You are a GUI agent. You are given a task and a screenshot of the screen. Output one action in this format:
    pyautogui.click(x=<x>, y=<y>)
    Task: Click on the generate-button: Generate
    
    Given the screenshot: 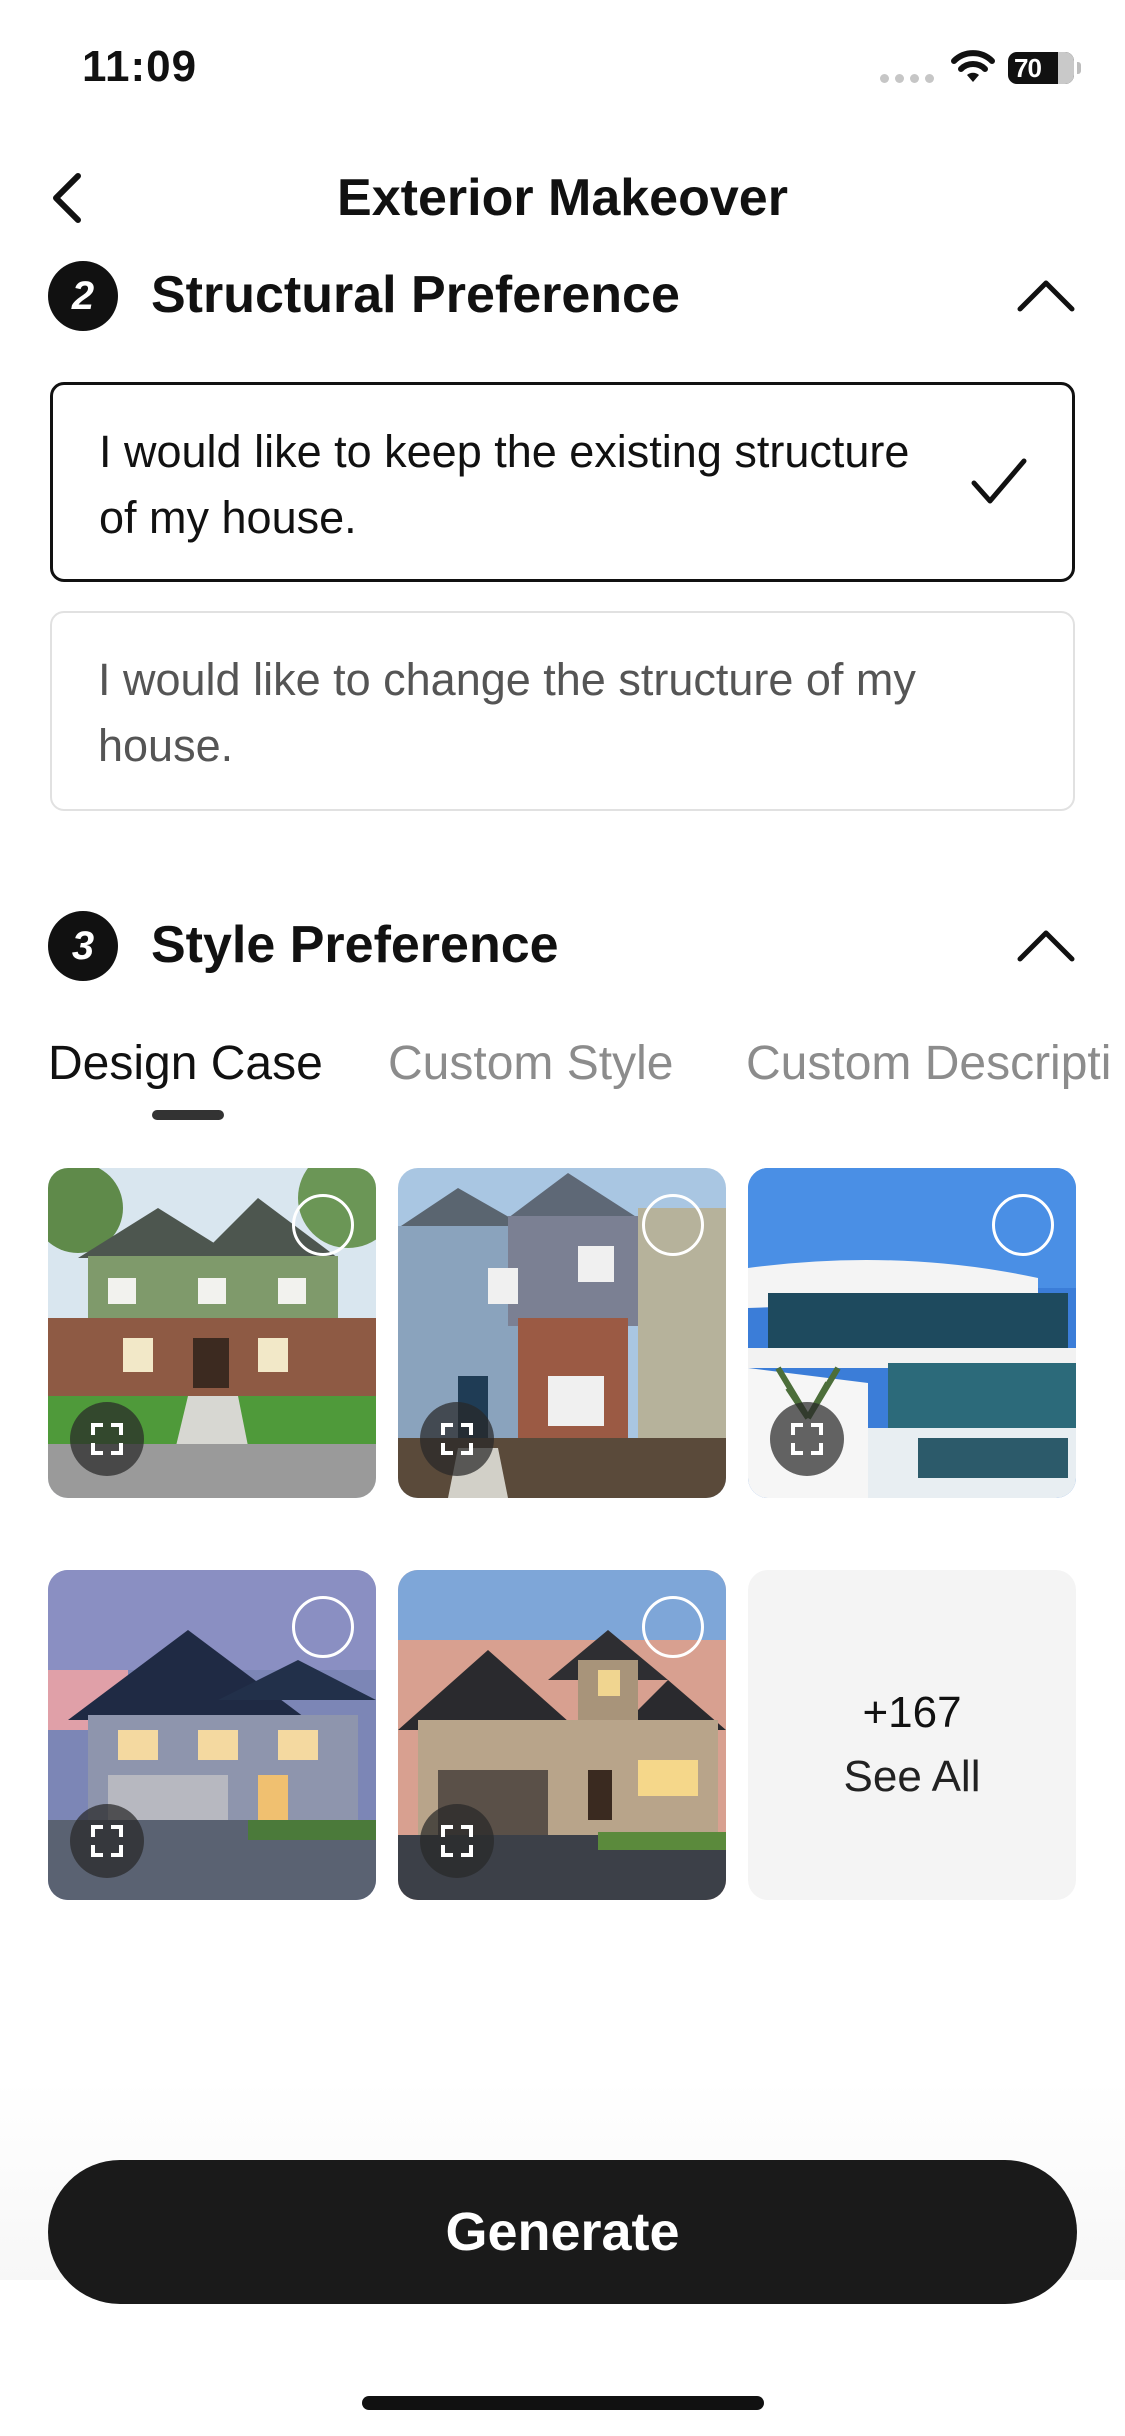 What is the action you would take?
    pyautogui.click(x=562, y=2232)
    